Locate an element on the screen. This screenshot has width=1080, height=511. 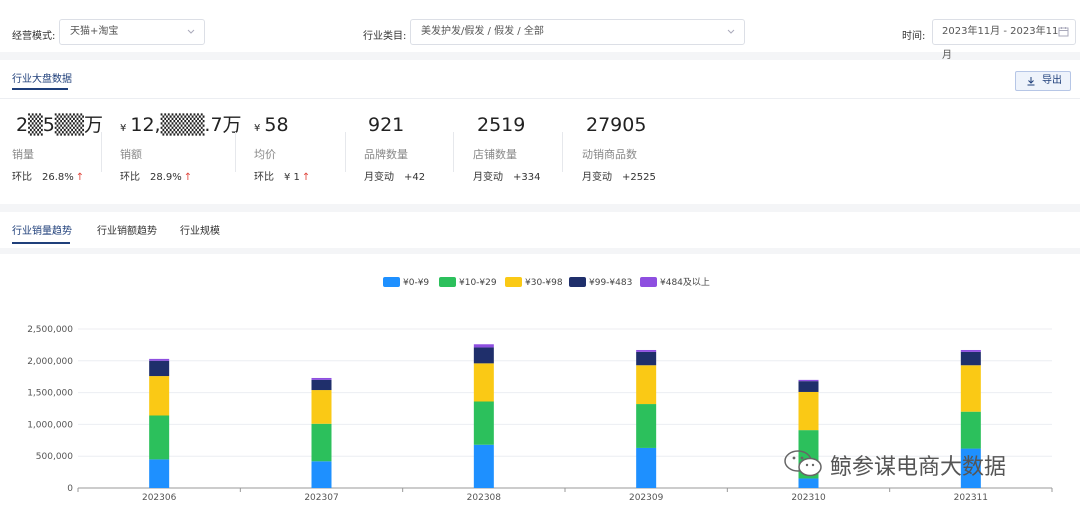
category-select-value: 美发护发/假发 / 假发 / 全部 is located at coordinates (482, 31).